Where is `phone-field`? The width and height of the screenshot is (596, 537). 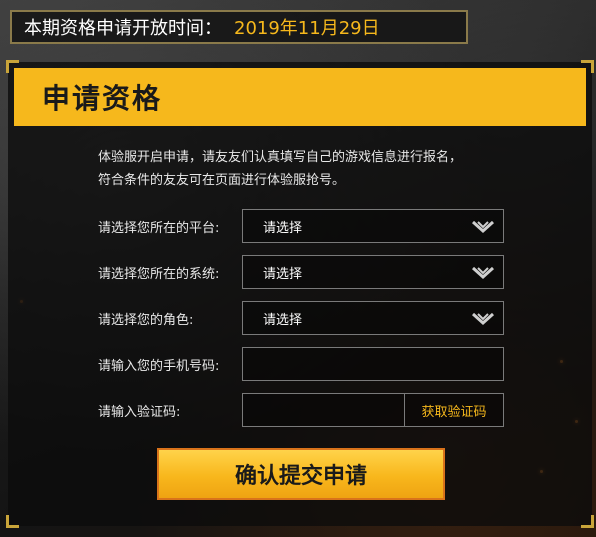
phone-field is located at coordinates (373, 364).